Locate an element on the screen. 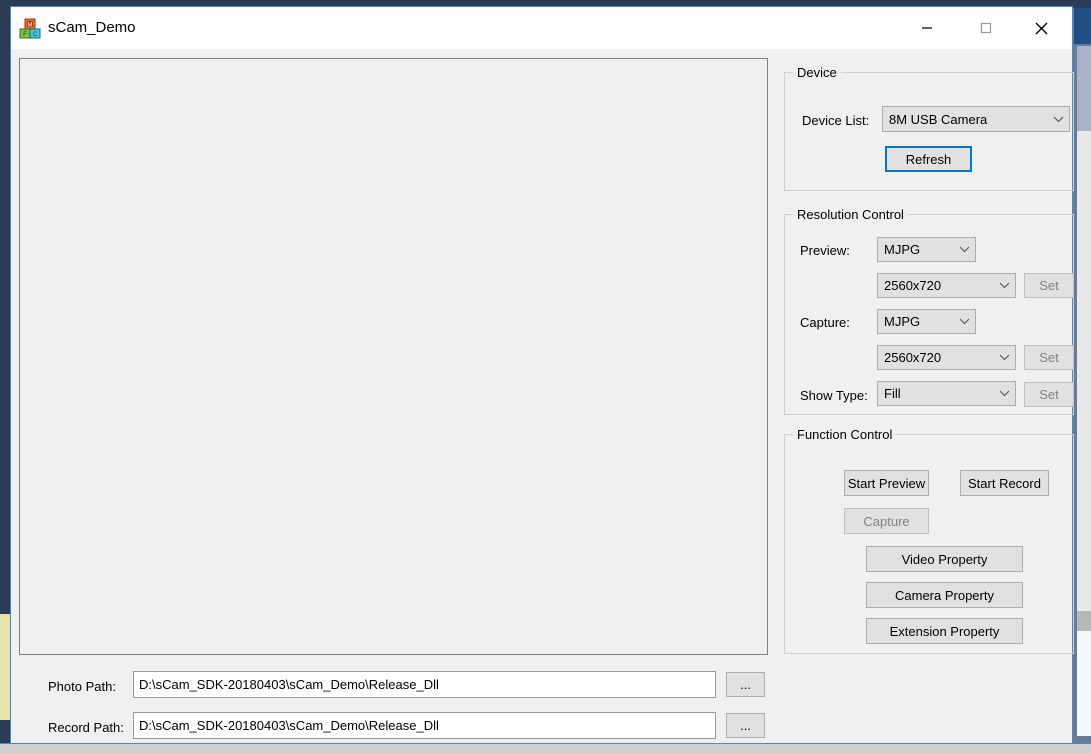 The width and height of the screenshot is (1091, 753). preview-format-combobox: MJPG is located at coordinates (926, 249).